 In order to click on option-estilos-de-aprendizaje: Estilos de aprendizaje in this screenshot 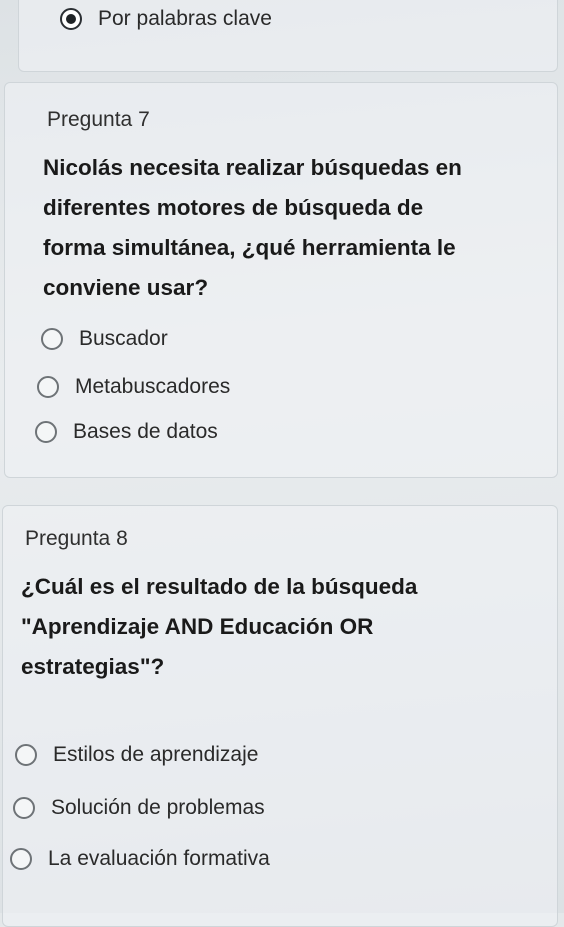, I will do `click(136, 755)`.